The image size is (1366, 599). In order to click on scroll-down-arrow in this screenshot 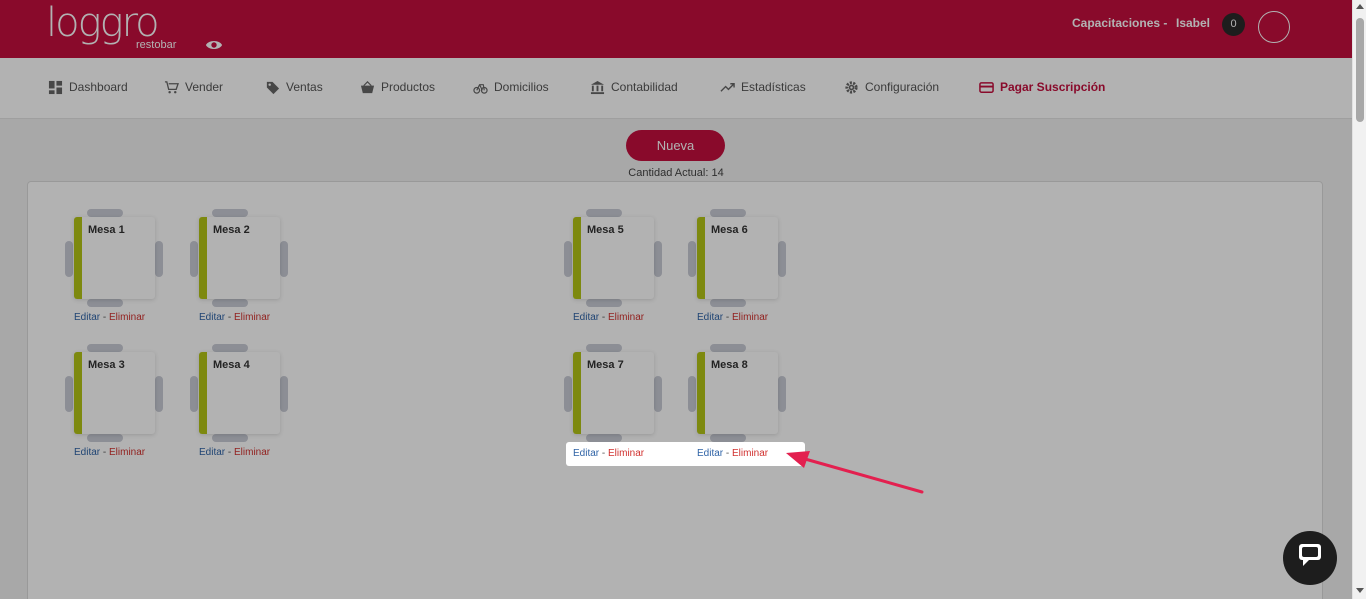, I will do `click(1360, 590)`.